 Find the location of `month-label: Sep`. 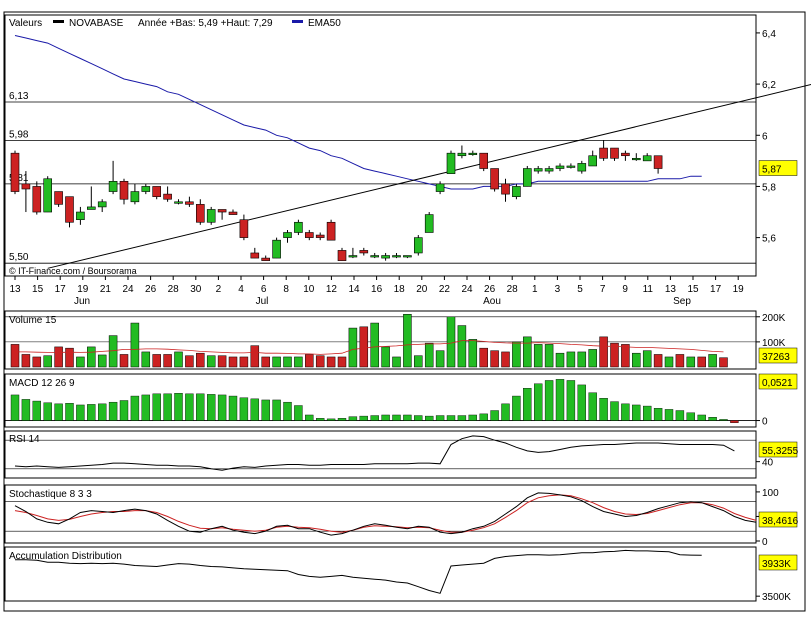

month-label: Sep is located at coordinates (682, 301).